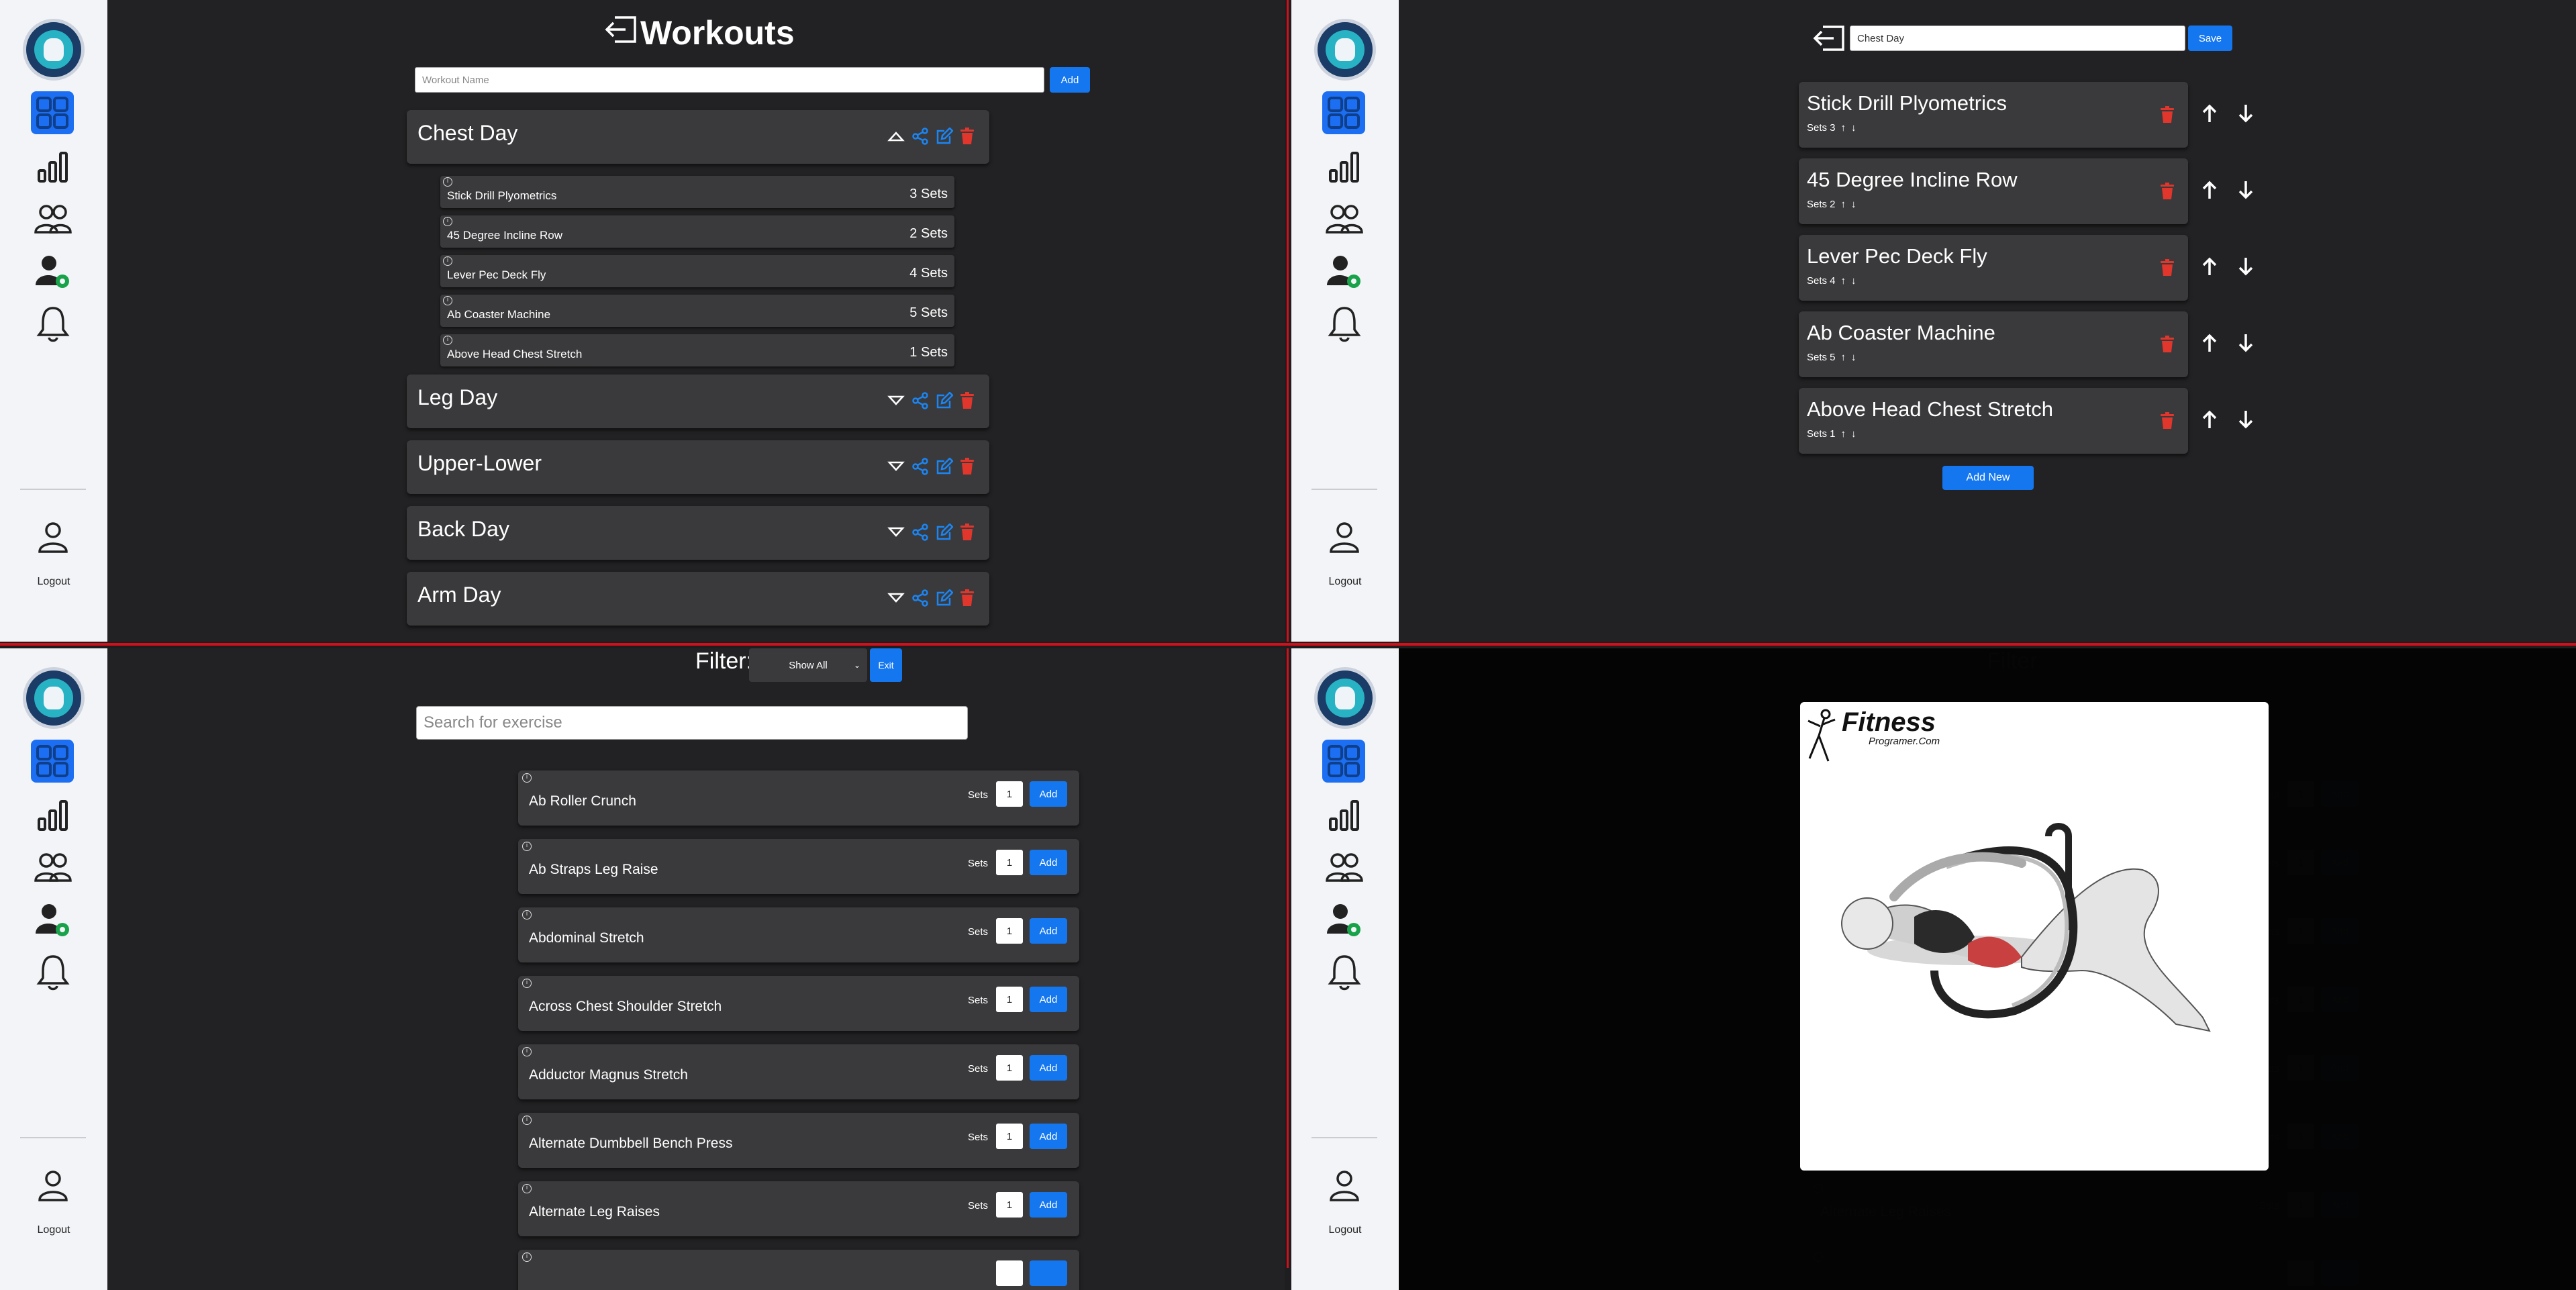 The height and width of the screenshot is (1290, 2576). What do you see at coordinates (697, 350) in the screenshot?
I see `chest-exercise-row: i Above Head Chest Stretch 1 Sets` at bounding box center [697, 350].